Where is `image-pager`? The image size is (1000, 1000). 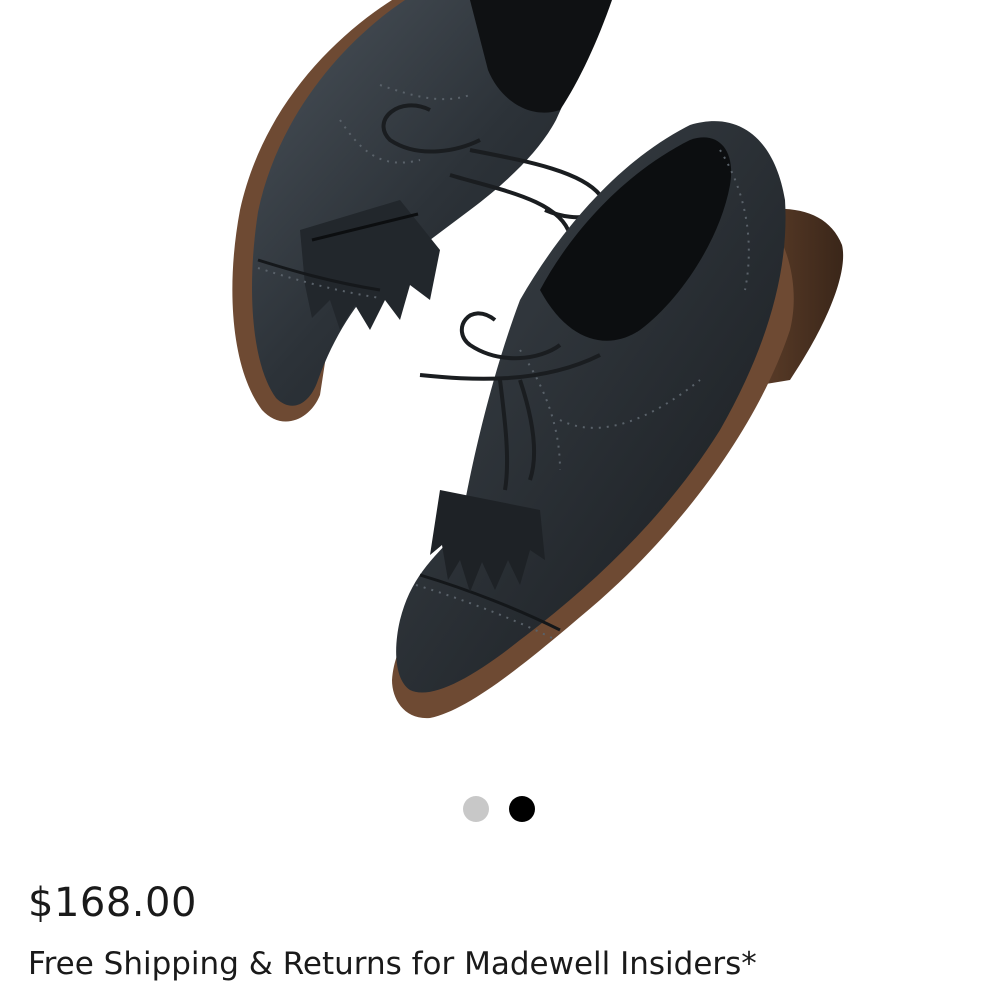
image-pager is located at coordinates (499, 809).